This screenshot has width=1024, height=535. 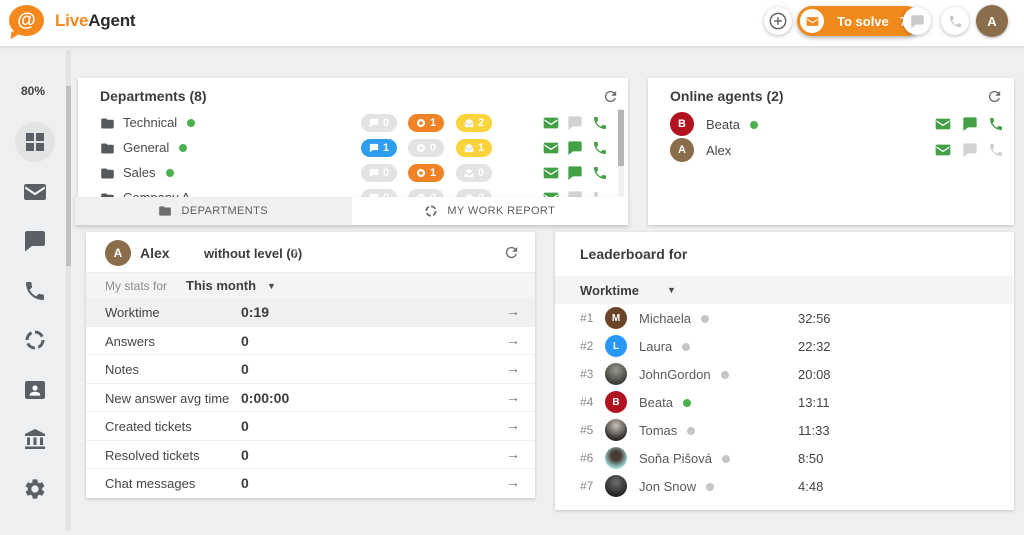 I want to click on add-button, so click(x=778, y=21).